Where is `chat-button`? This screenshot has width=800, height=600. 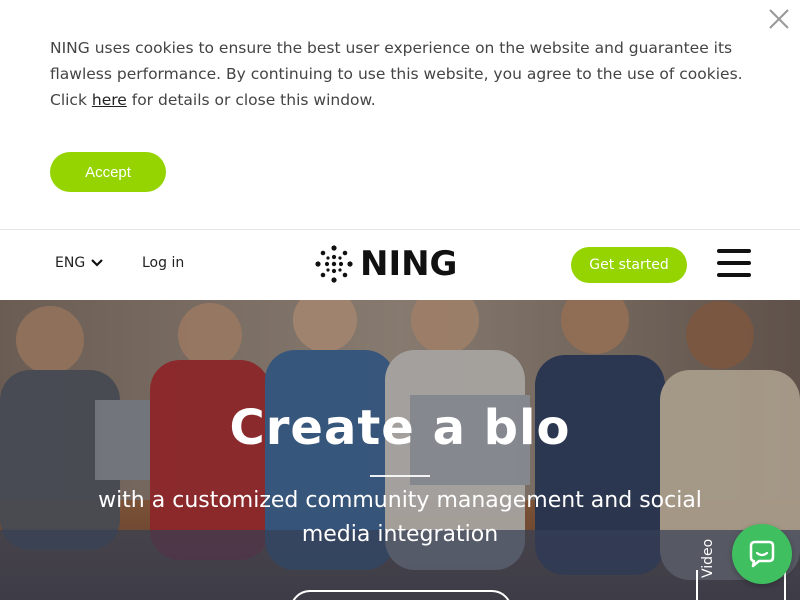 chat-button is located at coordinates (762, 554).